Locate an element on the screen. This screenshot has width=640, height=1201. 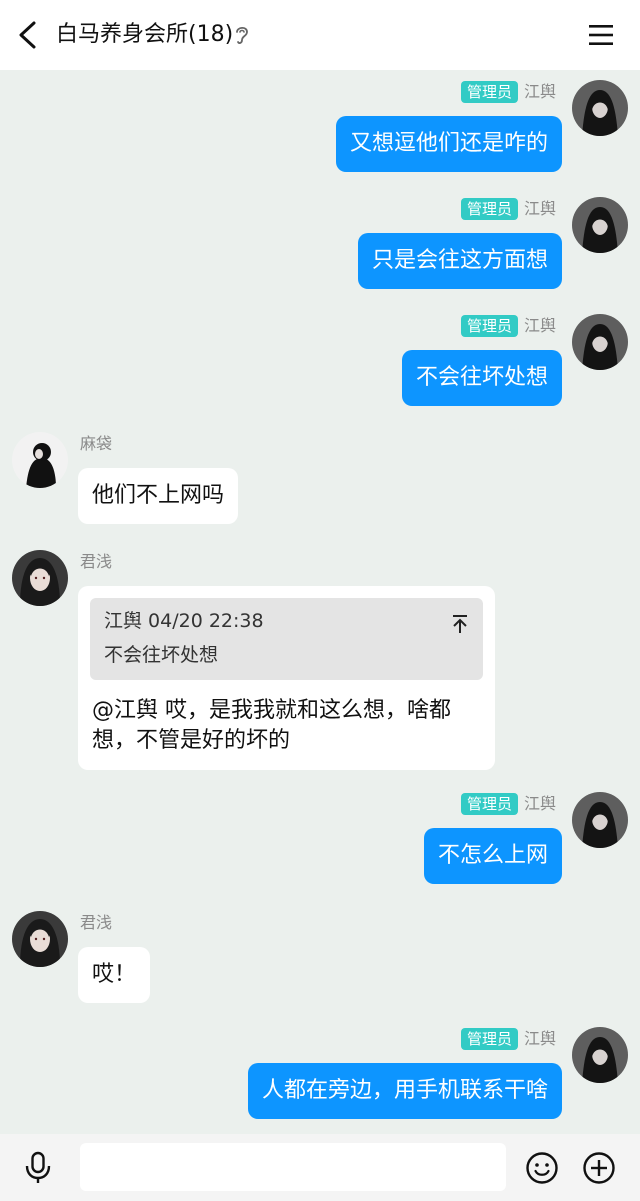
message-input is located at coordinates (293, 1167).